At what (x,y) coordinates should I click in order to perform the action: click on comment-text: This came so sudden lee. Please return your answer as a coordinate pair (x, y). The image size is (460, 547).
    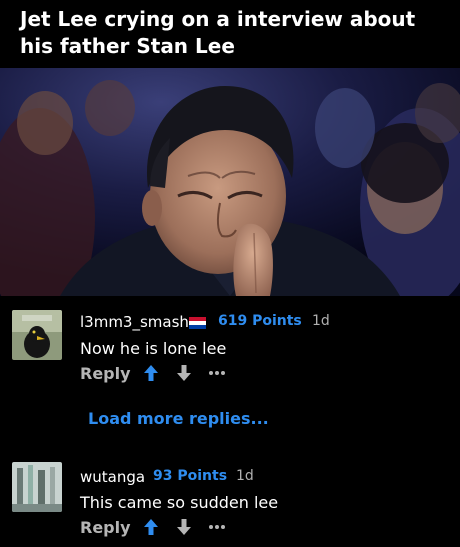
    Looking at the image, I should click on (179, 502).